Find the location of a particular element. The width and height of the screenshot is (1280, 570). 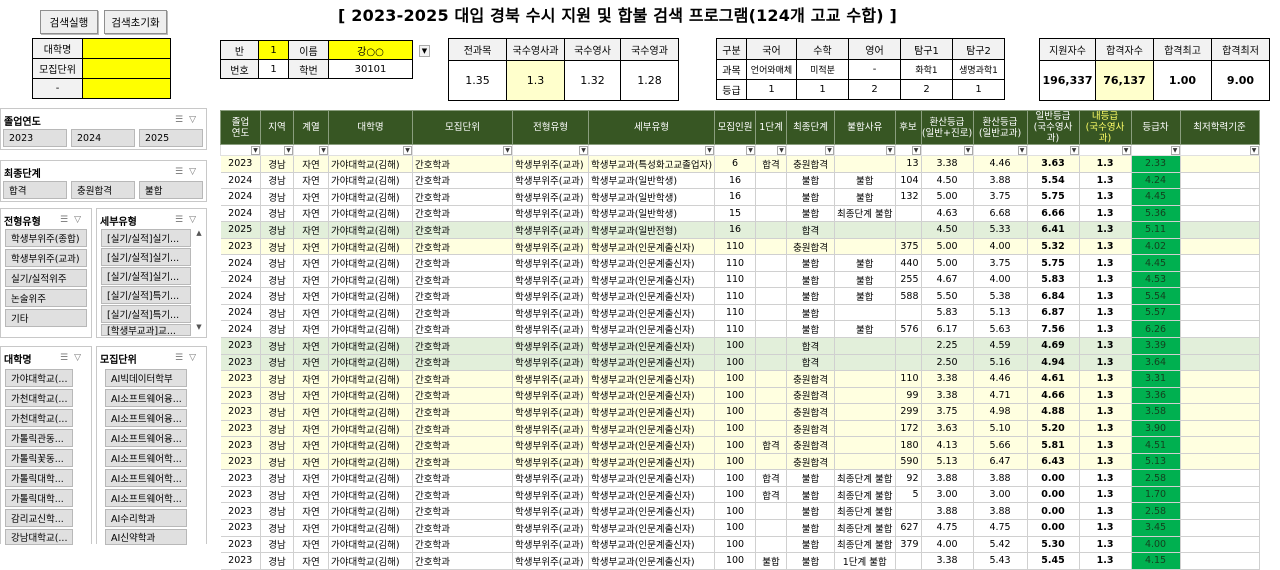

slicer-unit-item: AI수리학과 is located at coordinates (146, 518).